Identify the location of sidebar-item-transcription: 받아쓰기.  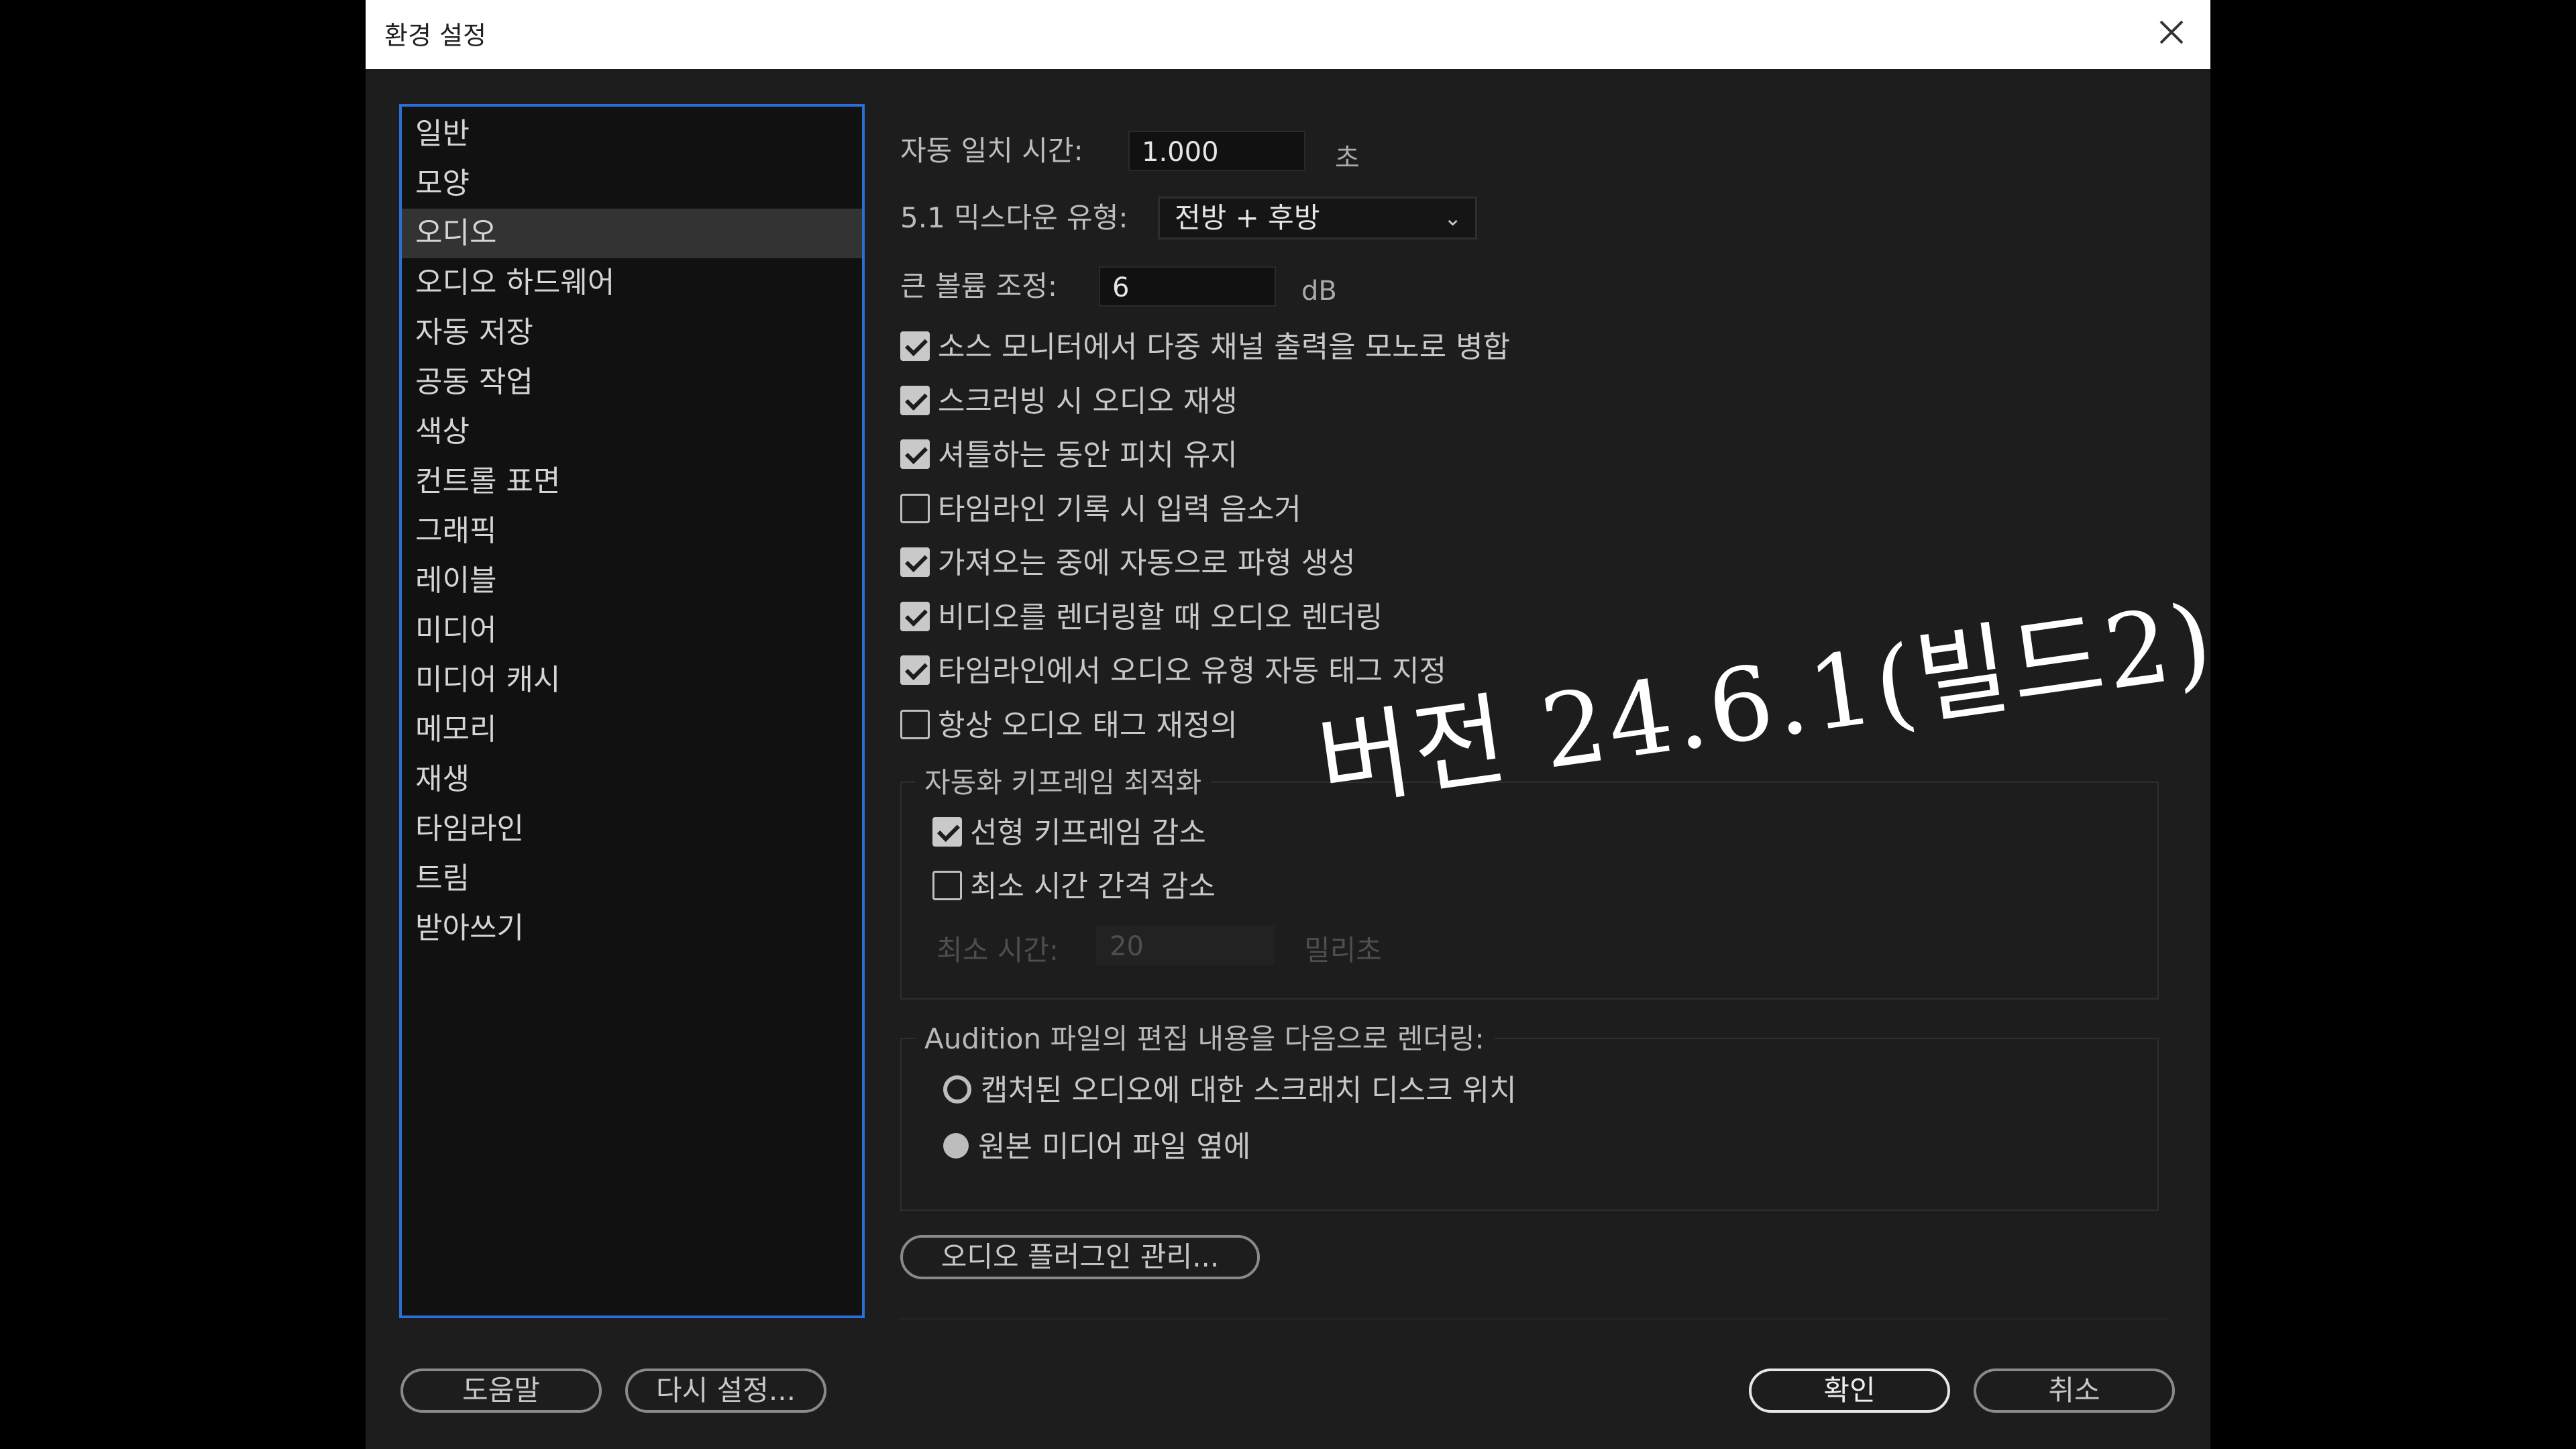
(632, 928).